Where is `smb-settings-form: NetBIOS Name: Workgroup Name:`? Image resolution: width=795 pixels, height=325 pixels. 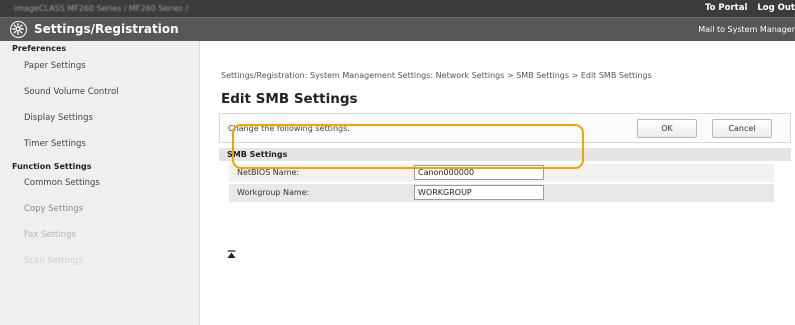
smb-settings-form: NetBIOS Name: Workgroup Name: is located at coordinates (505, 183).